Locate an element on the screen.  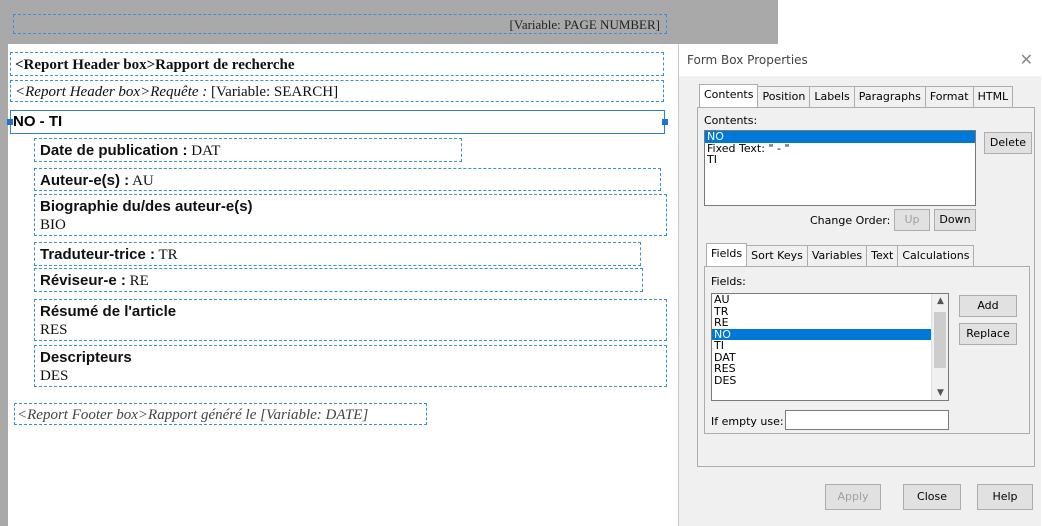
tab-text: Text is located at coordinates (882, 255).